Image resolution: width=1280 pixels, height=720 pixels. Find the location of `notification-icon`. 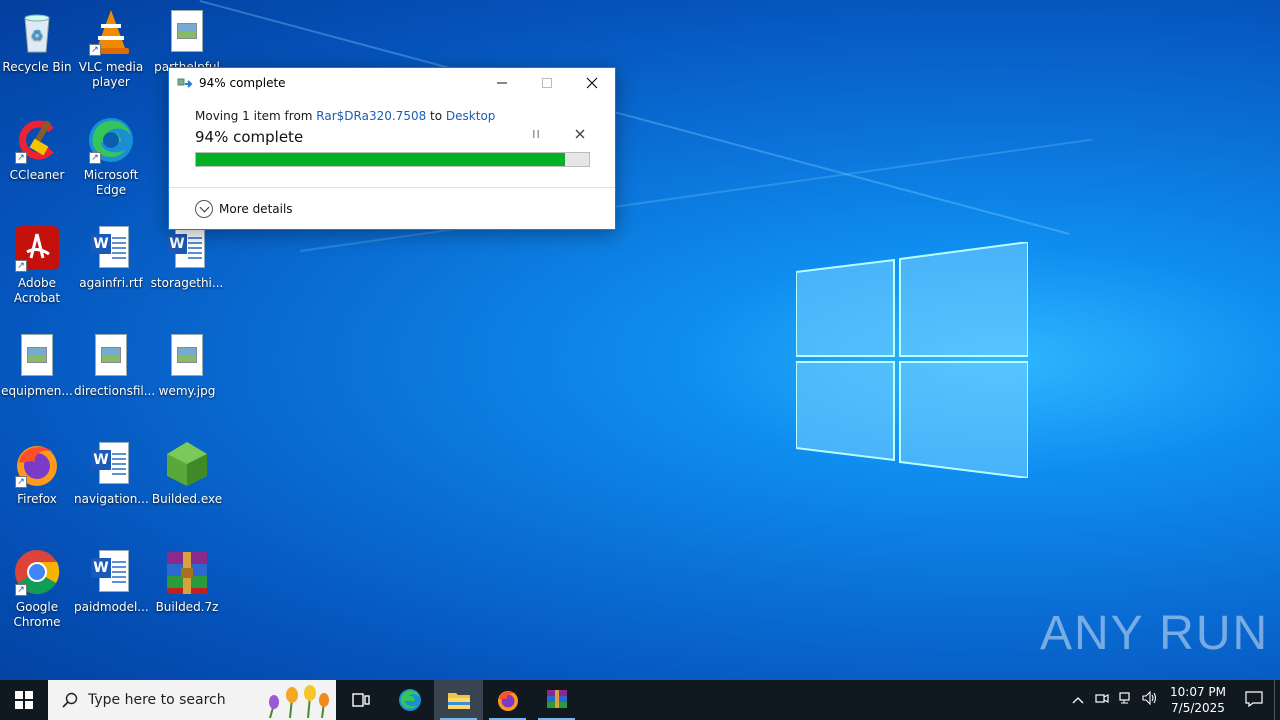

notification-icon is located at coordinates (1254, 698).